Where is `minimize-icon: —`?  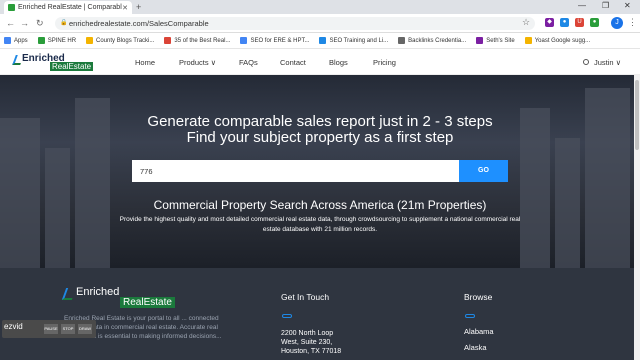
minimize-icon: — is located at coordinates (582, 5).